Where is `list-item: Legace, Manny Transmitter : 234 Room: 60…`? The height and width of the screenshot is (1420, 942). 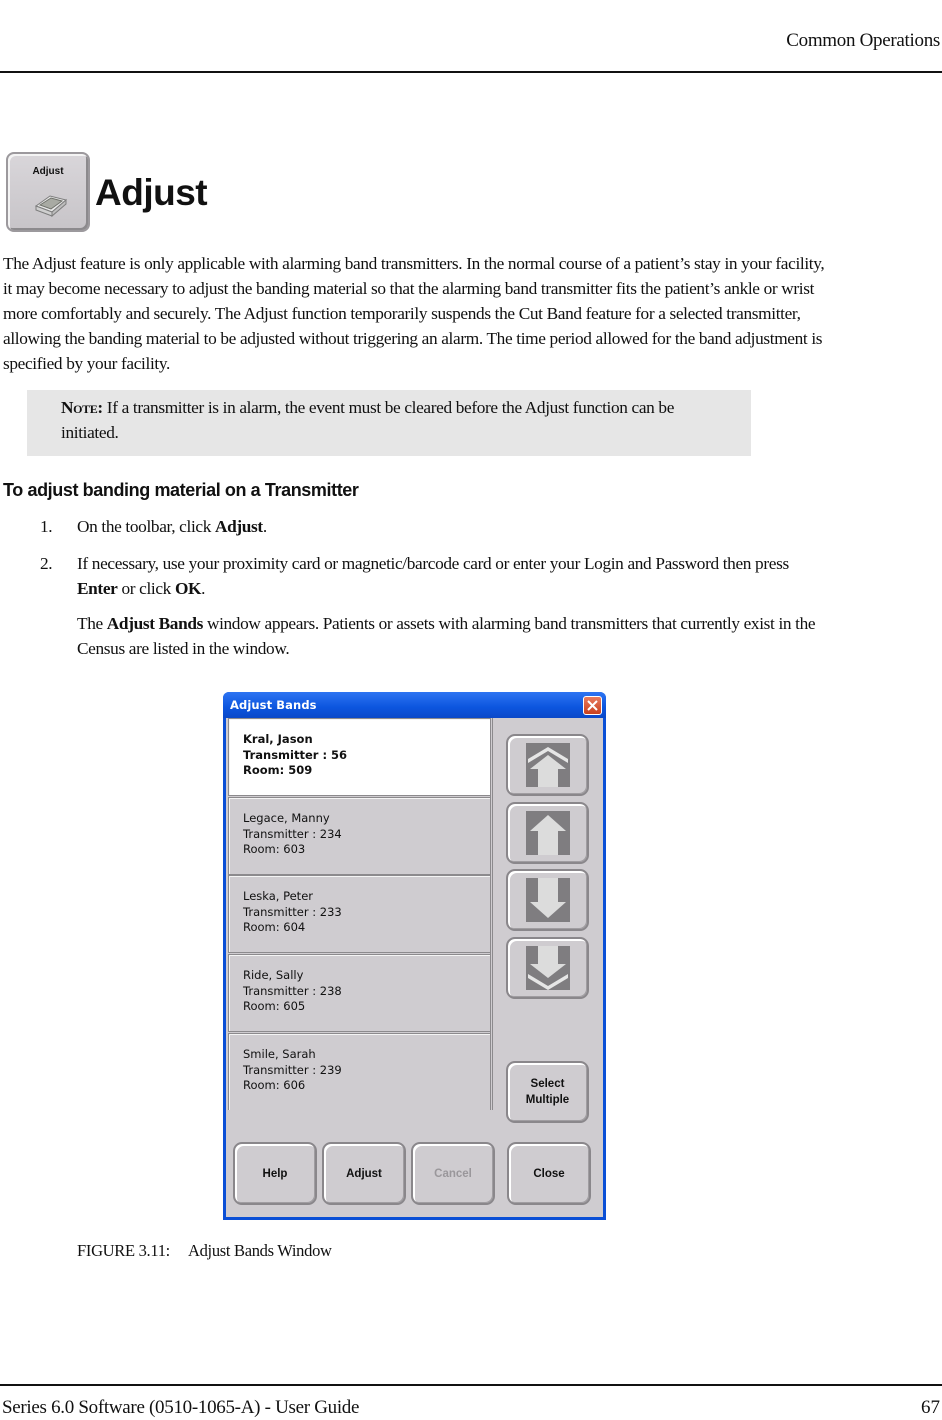 list-item: Legace, Manny Transmitter : 234 Room: 60… is located at coordinates (359, 836).